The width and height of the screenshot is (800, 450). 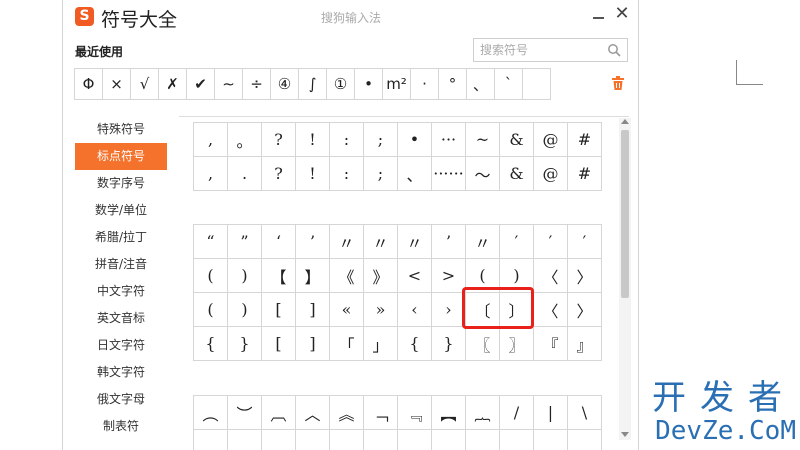 I want to click on scroll-up-arrow-icon, so click(x=625, y=121).